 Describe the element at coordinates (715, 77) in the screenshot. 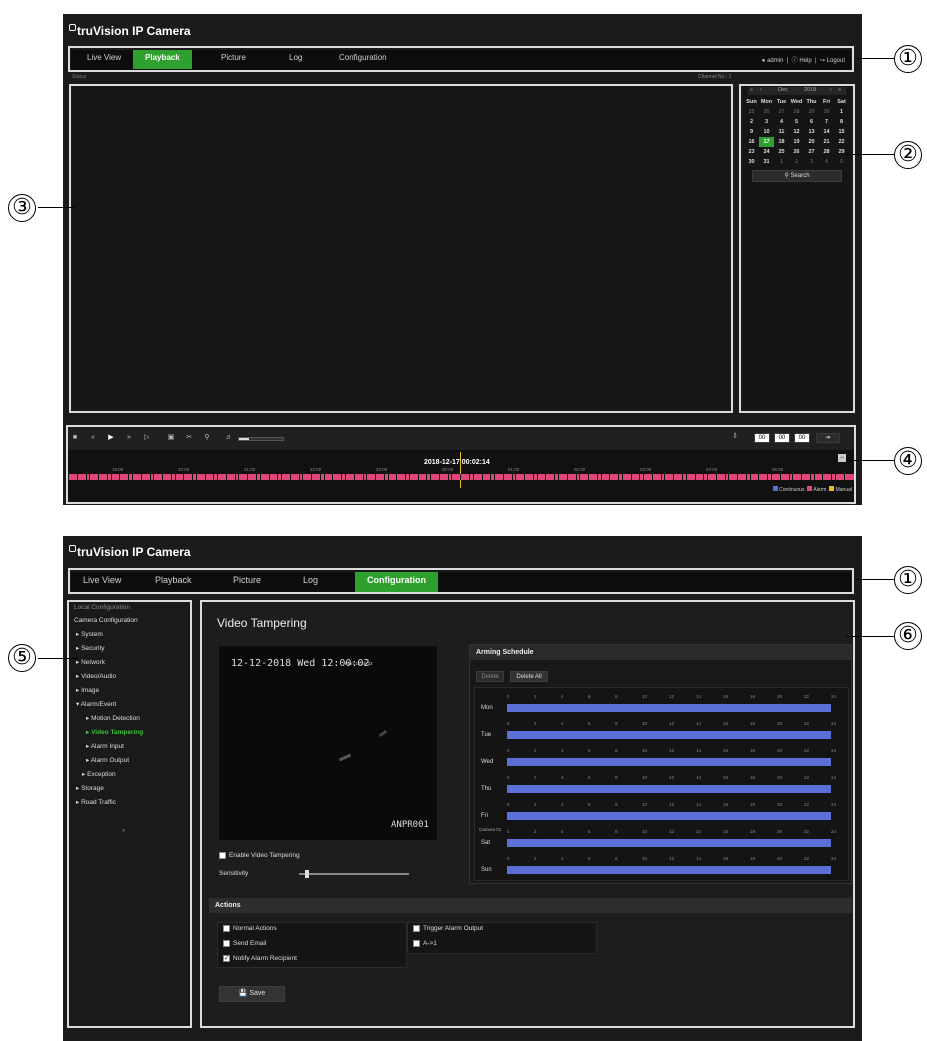

I see `channel-label: Channel No.: 1` at that location.